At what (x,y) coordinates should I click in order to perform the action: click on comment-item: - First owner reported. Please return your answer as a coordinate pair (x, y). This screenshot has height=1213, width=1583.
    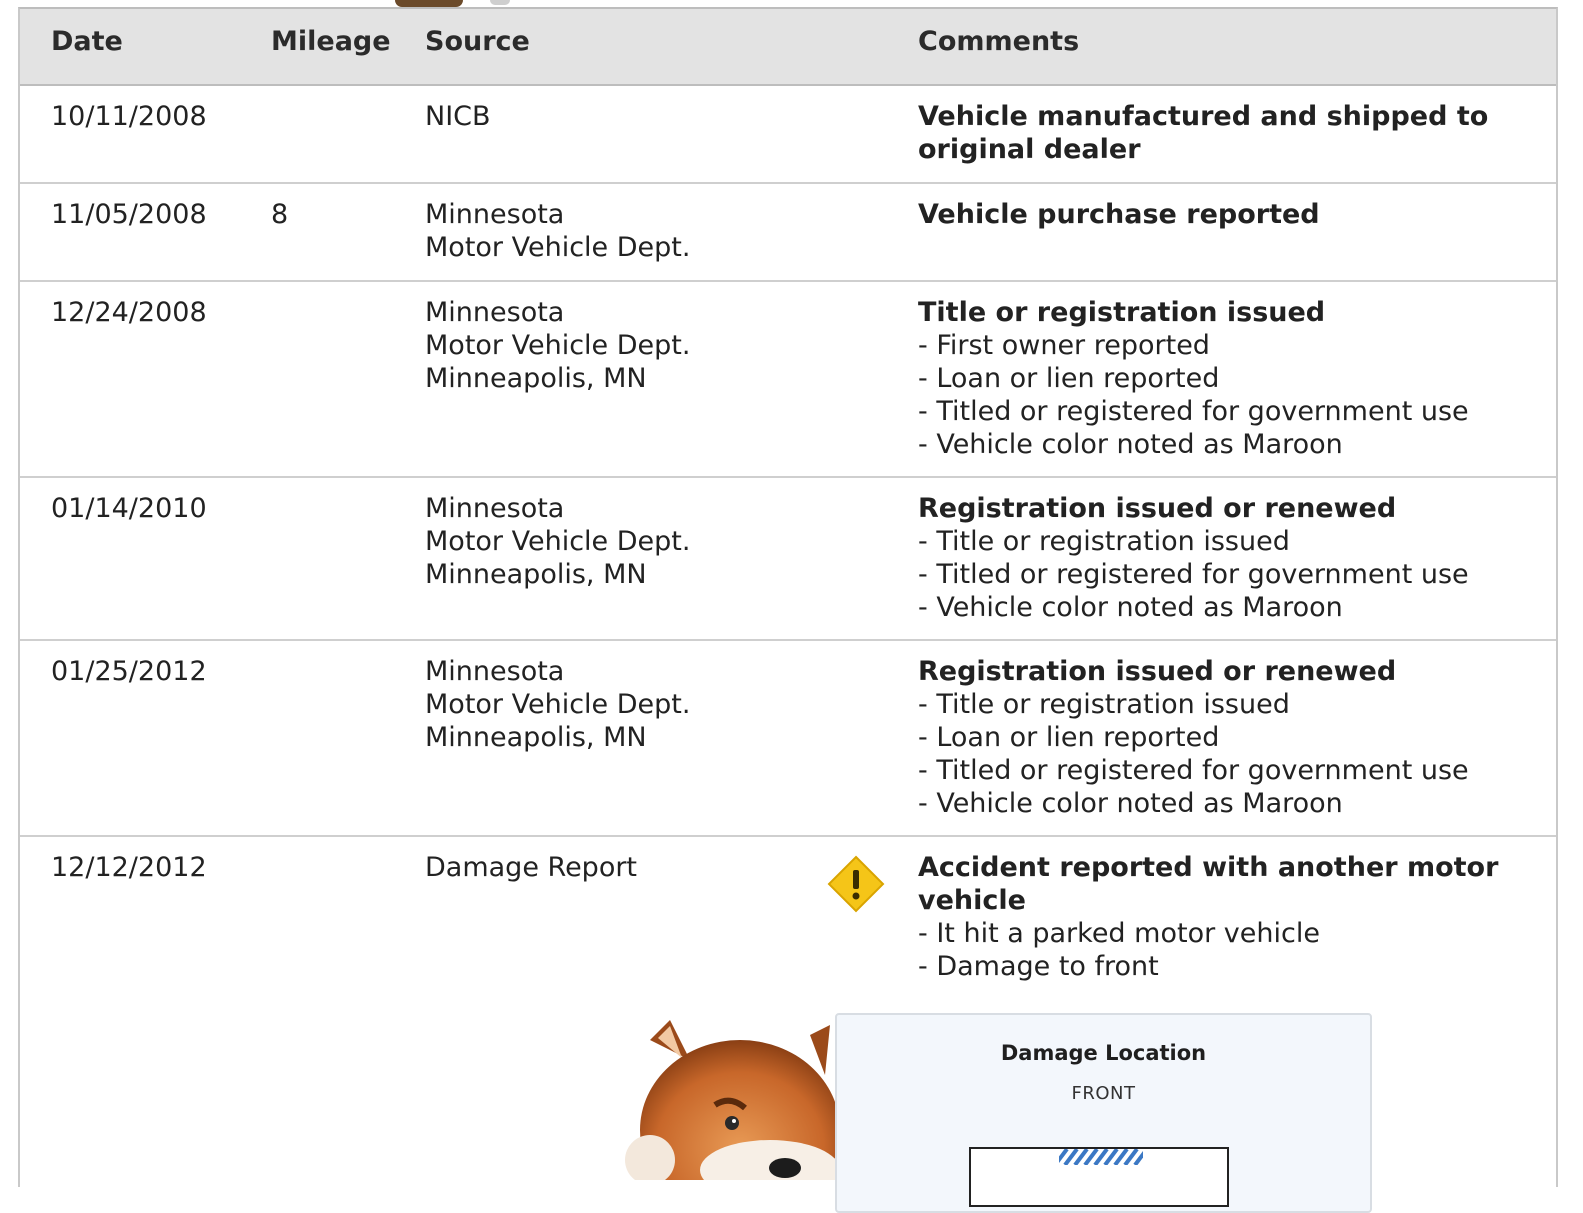
    Looking at the image, I should click on (1064, 345).